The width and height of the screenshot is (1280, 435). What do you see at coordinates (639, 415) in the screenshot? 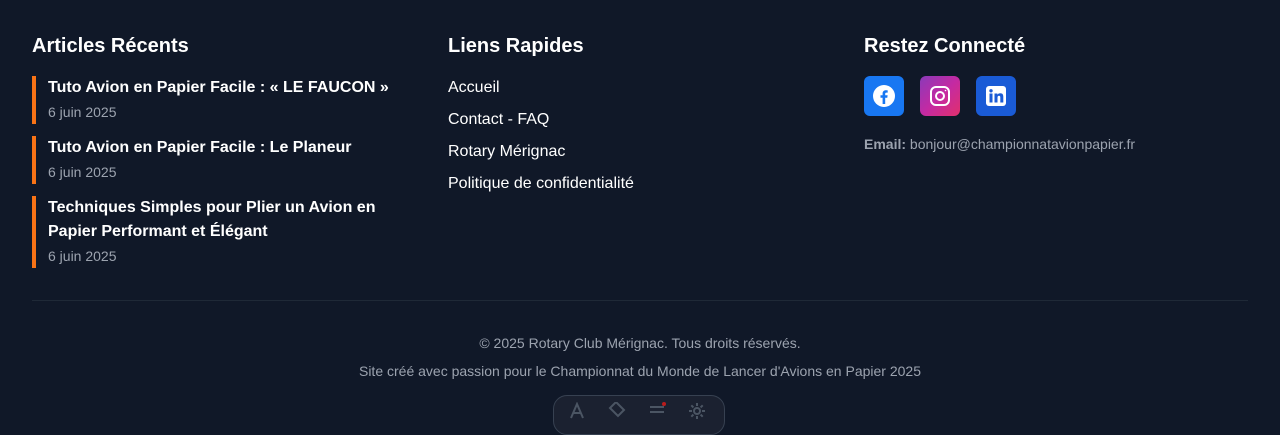
I see `floating-toolbar` at bounding box center [639, 415].